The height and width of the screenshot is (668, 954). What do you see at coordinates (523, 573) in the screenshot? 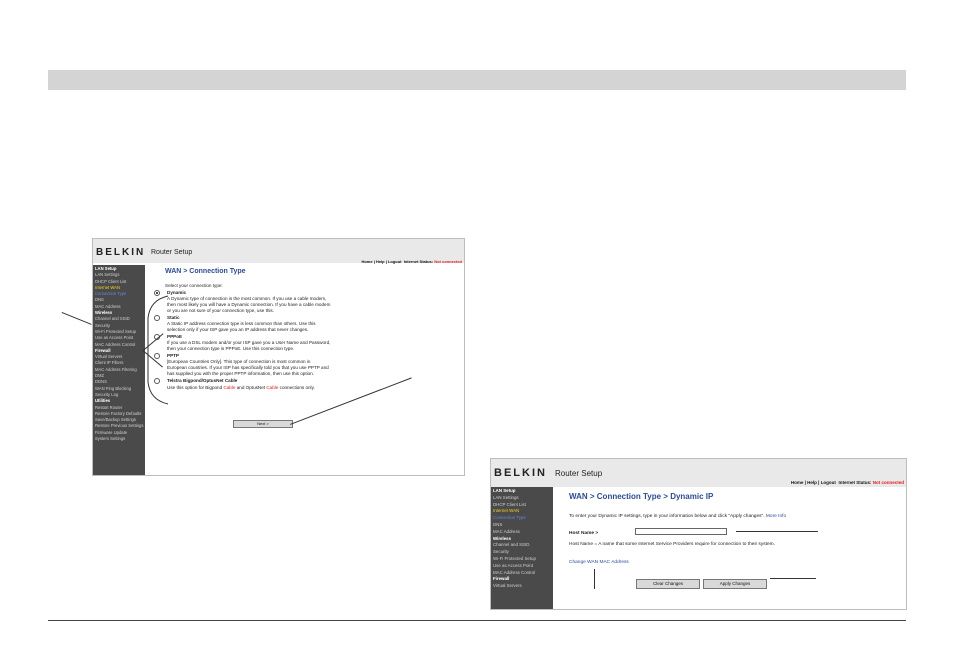
I see `sidebar-item: MAC Address Control` at bounding box center [523, 573].